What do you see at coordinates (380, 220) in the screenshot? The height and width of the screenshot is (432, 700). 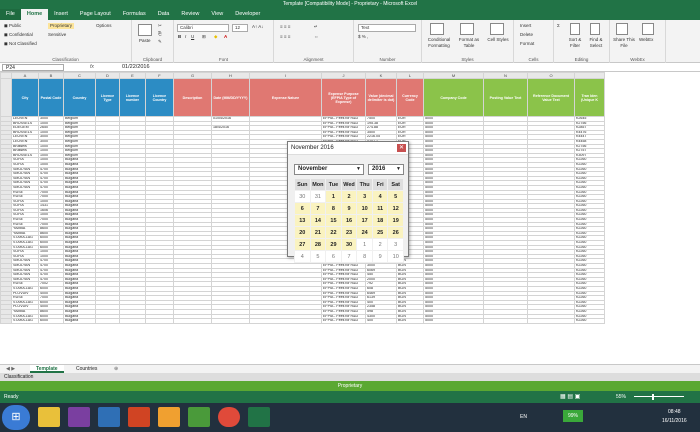 I see `calendar-day: 18` at bounding box center [380, 220].